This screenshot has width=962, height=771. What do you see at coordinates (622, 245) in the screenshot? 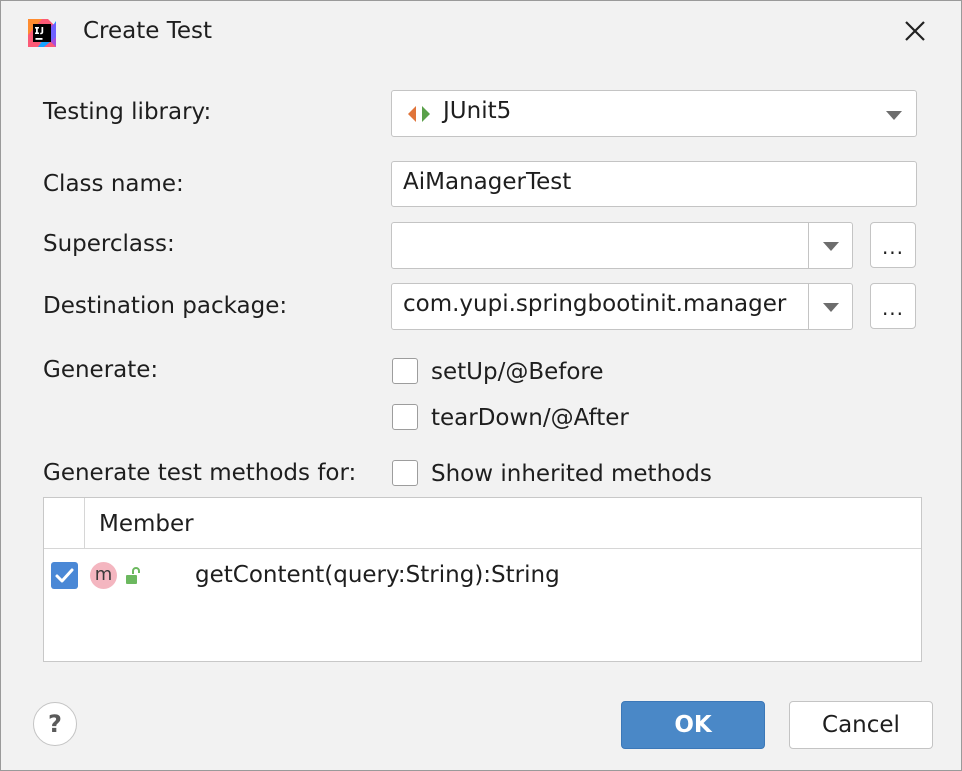
I see `superclass-combo` at bounding box center [622, 245].